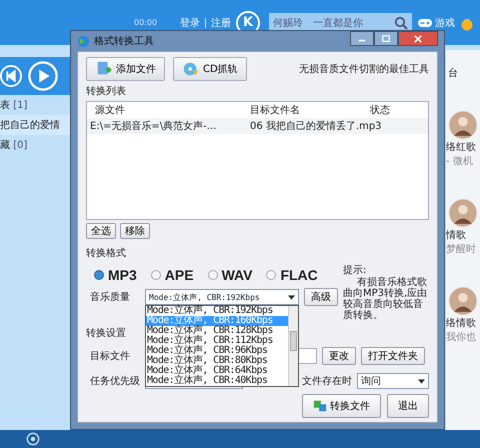  Describe the element at coordinates (172, 275) in the screenshot. I see `format-radio: APE` at that location.